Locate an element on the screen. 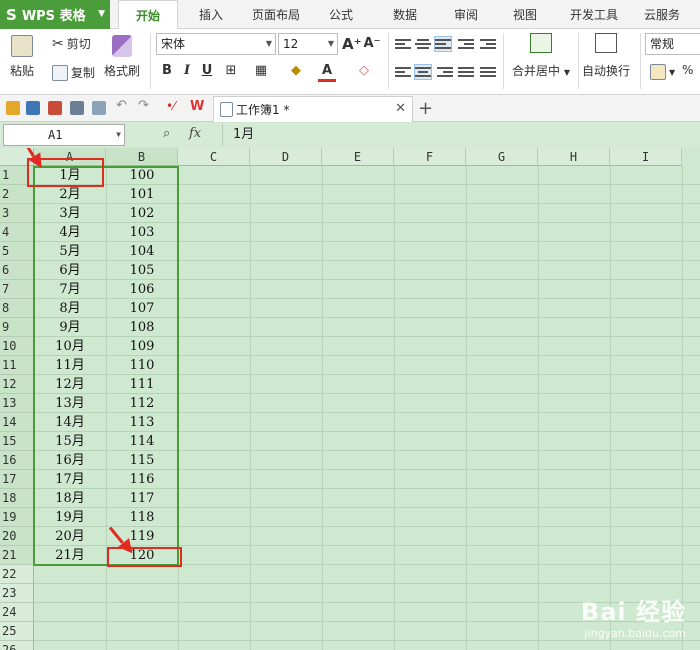 Image resolution: width=700 pixels, height=650 pixels. distributed-icon is located at coordinates (488, 72).